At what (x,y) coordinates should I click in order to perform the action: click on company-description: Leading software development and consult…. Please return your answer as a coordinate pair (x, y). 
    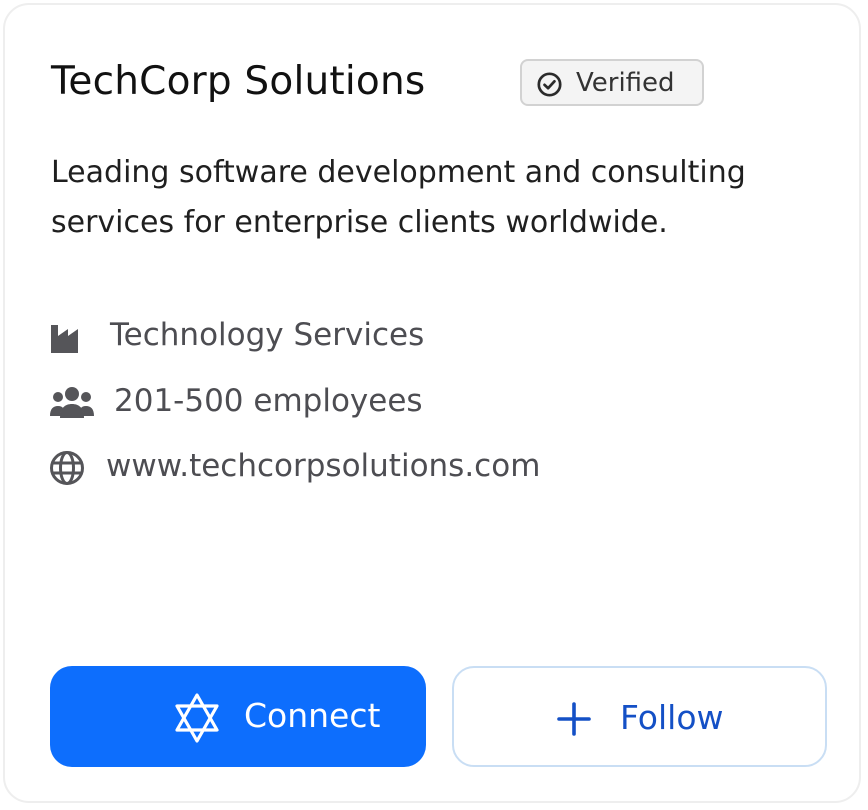
    Looking at the image, I should click on (398, 197).